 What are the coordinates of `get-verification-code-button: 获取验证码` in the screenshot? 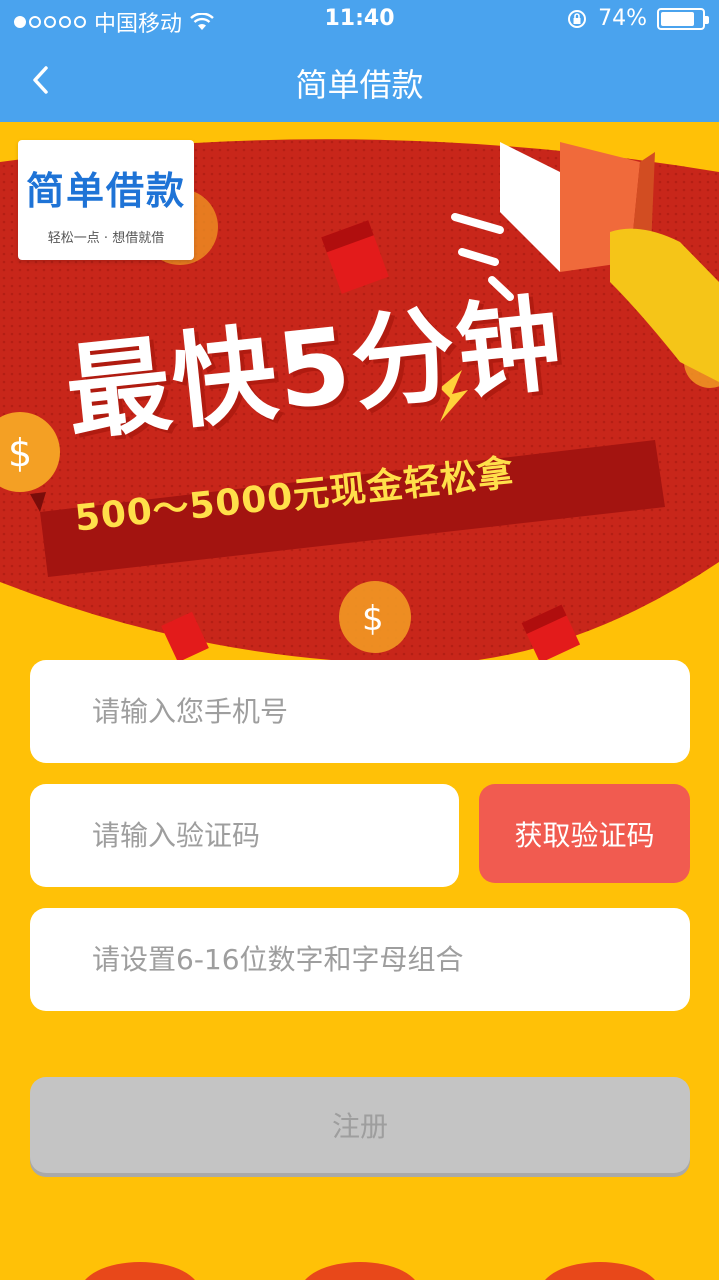 It's located at (584, 833).